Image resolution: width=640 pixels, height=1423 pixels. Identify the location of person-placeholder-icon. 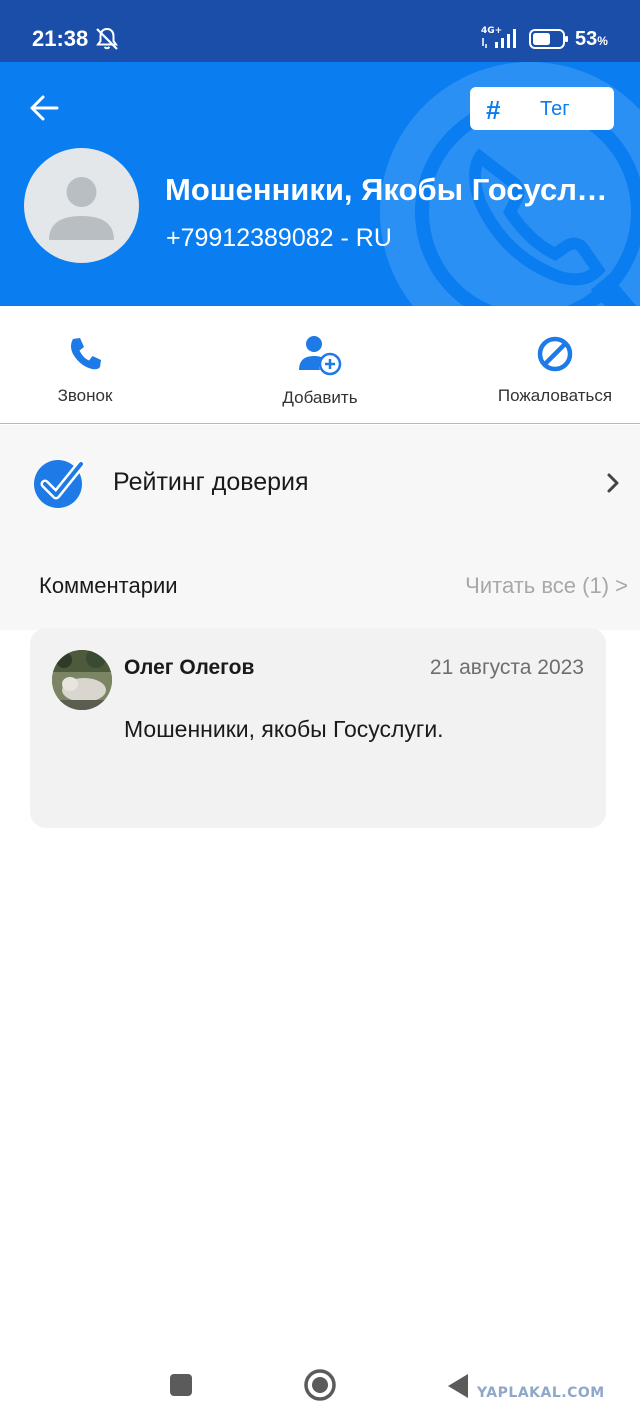
(81, 208).